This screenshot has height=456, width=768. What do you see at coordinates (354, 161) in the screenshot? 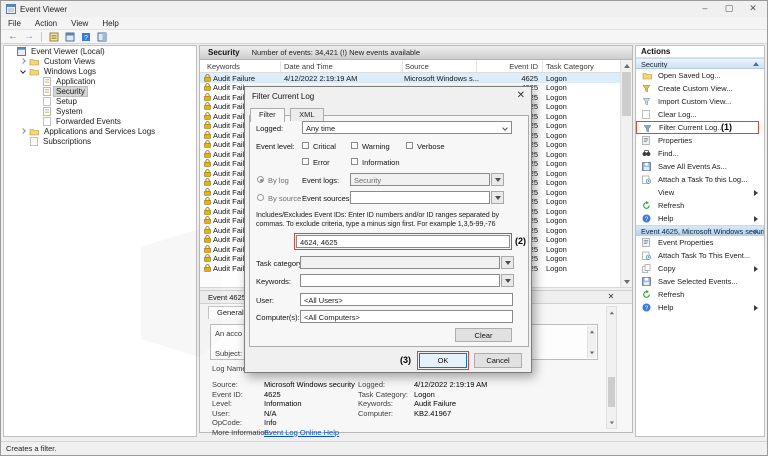
I see `information-checkbox` at bounding box center [354, 161].